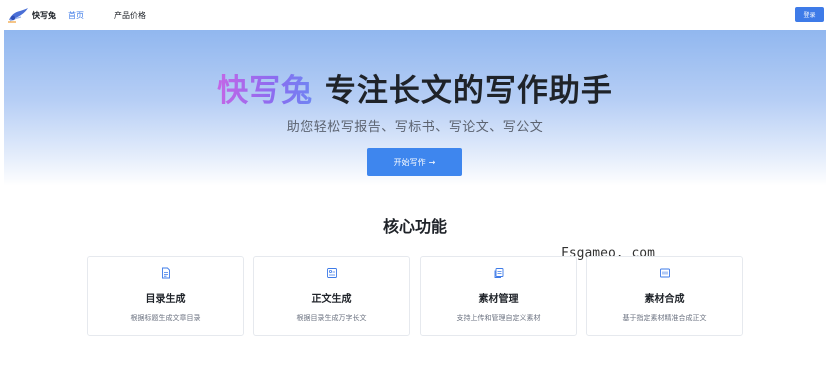 This screenshot has height=368, width=830. I want to click on feature-title: 素材管理, so click(498, 299).